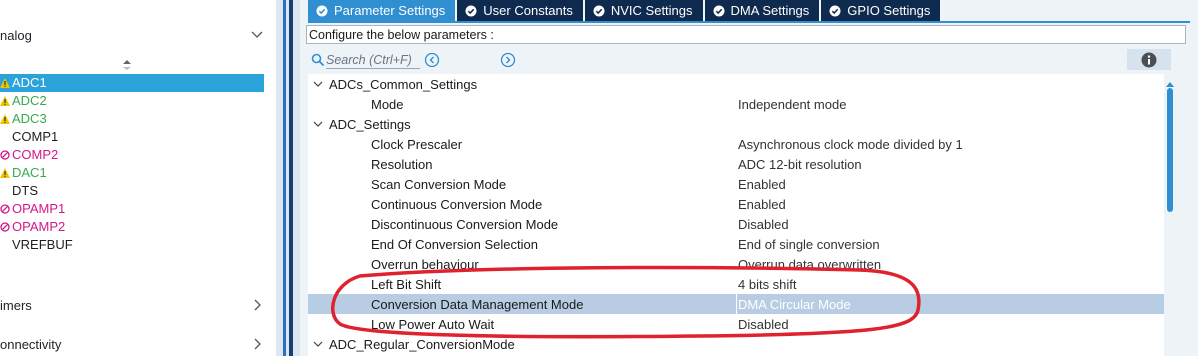 The width and height of the screenshot is (1198, 356). Describe the element at coordinates (402, 164) in the screenshot. I see `parameter-name: Resolution` at that location.